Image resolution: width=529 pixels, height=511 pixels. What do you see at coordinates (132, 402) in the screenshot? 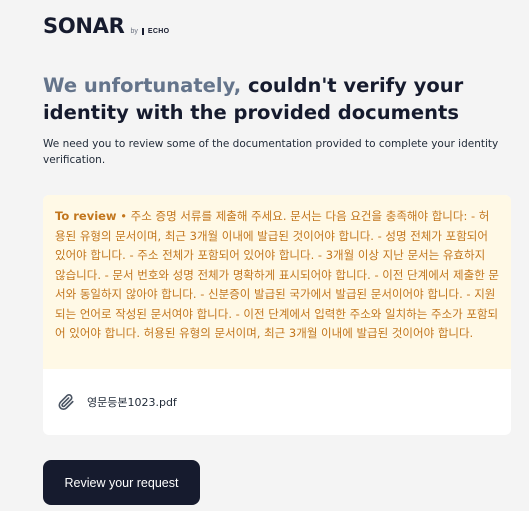
I see `attachment-file-name: 영문등본1023.pdf` at bounding box center [132, 402].